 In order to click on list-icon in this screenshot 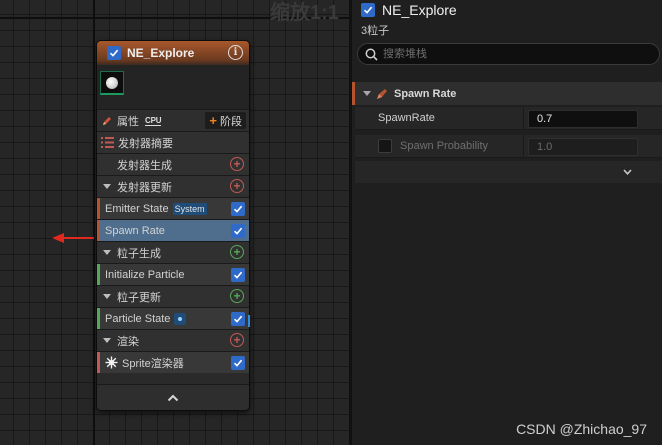, I will do `click(107, 142)`.